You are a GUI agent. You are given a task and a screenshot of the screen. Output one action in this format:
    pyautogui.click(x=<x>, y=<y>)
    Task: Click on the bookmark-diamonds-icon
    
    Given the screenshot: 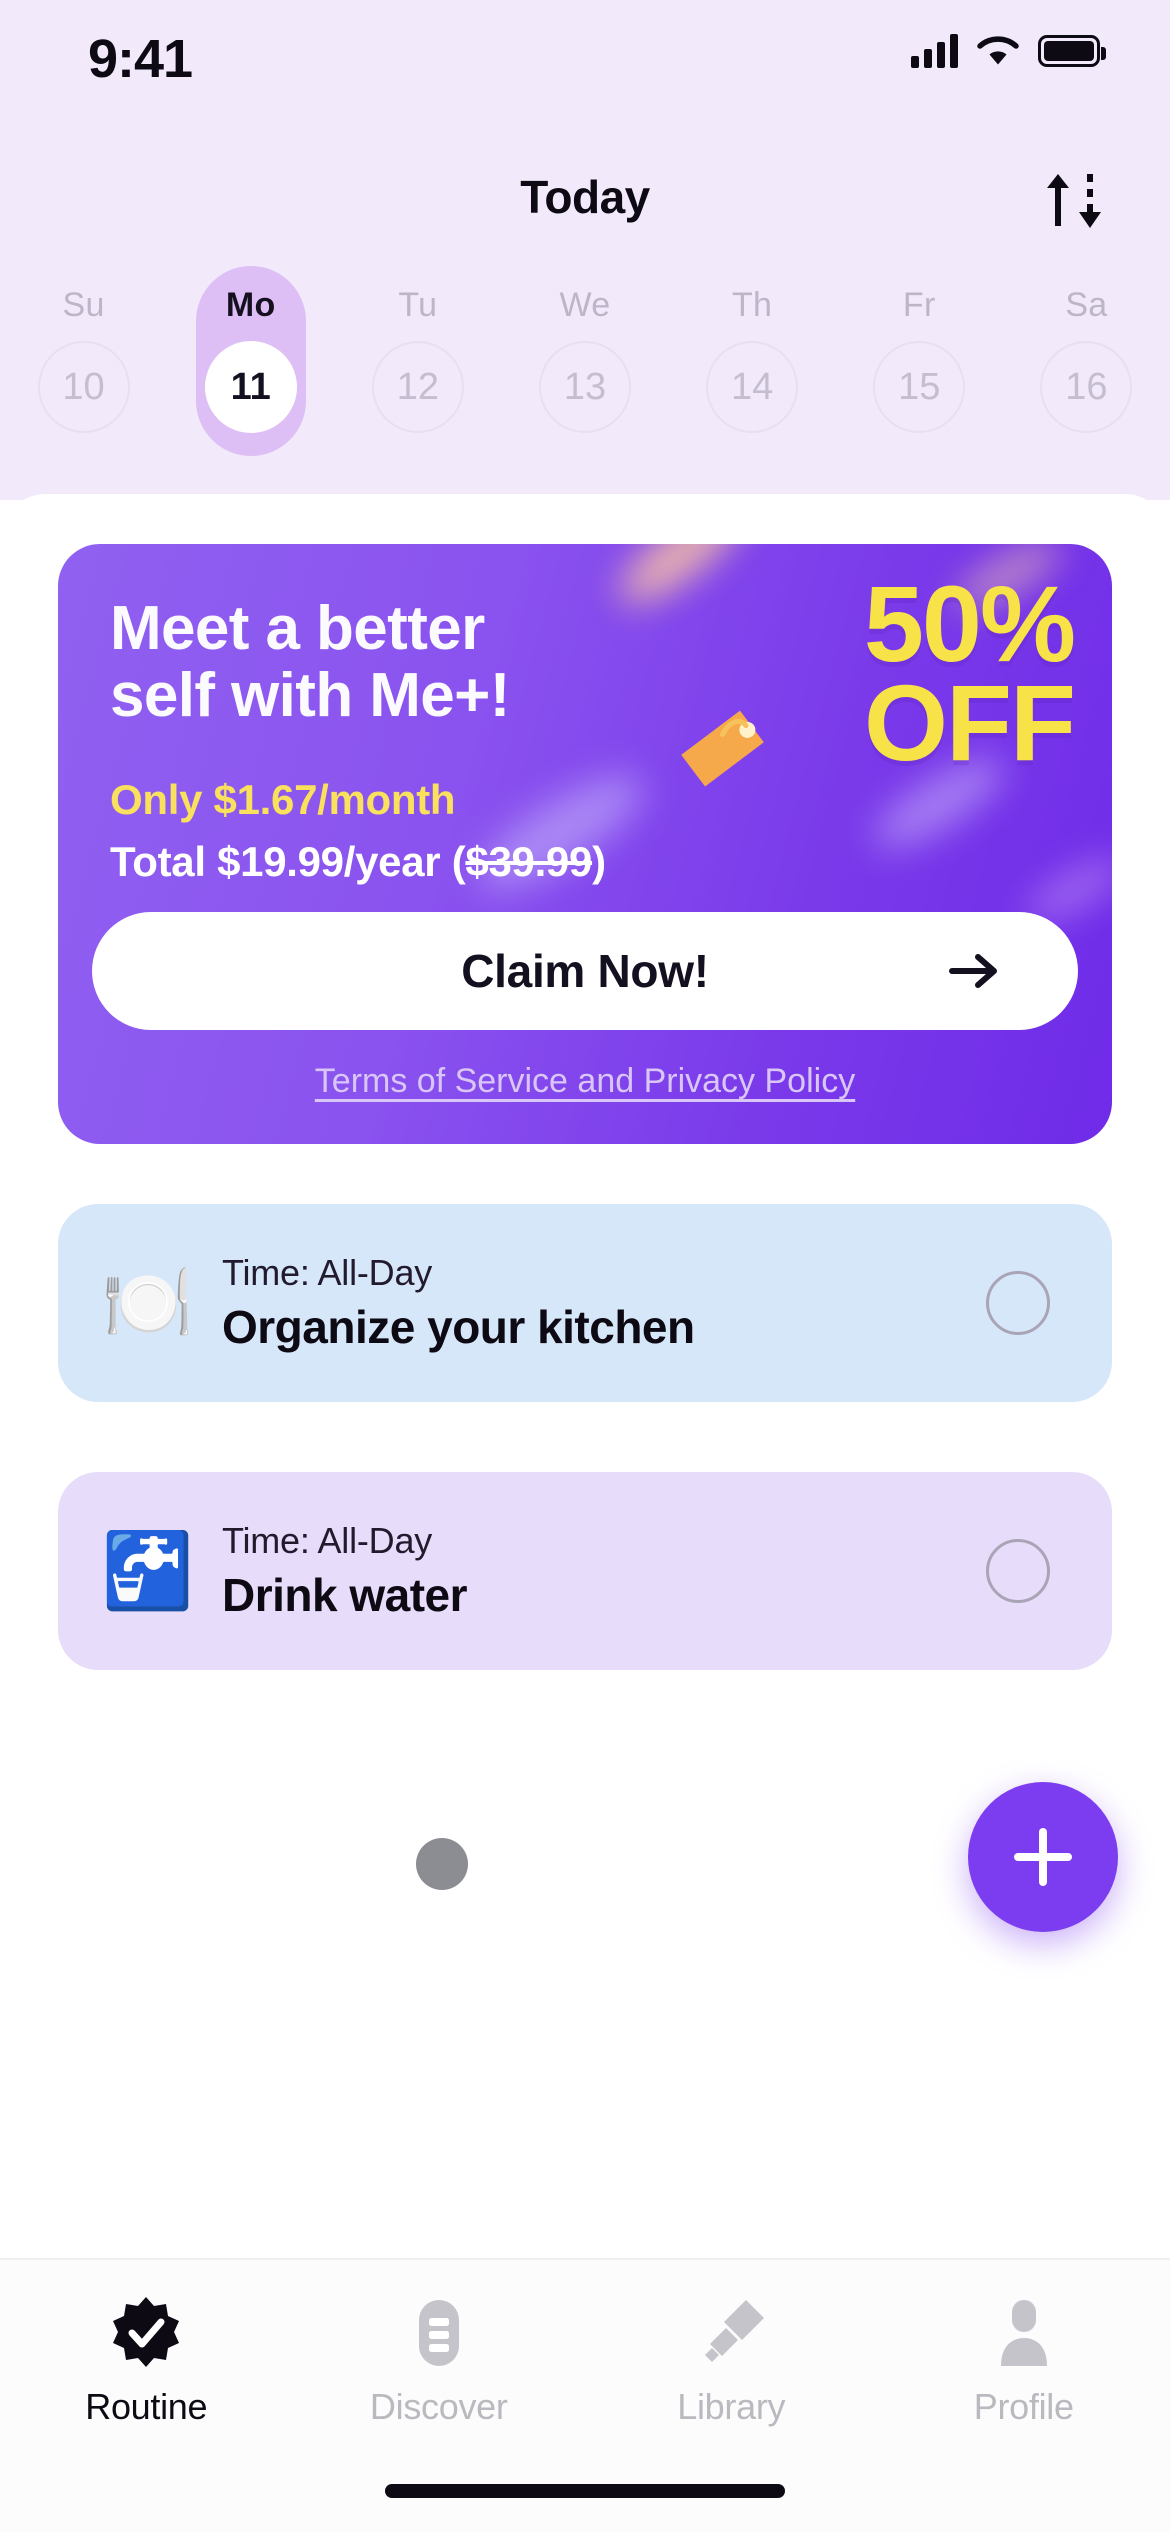 What is the action you would take?
    pyautogui.click(x=731, y=2333)
    